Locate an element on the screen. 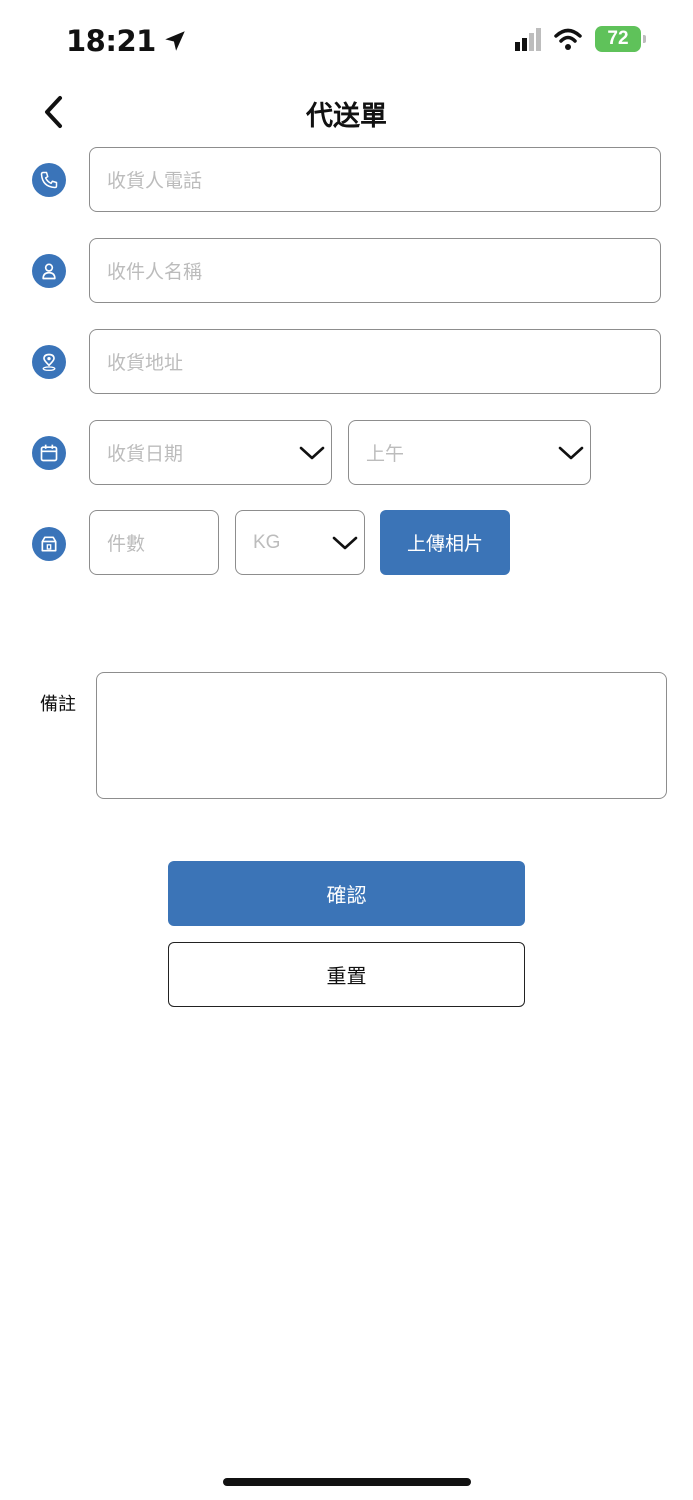  unit-select: KG is located at coordinates (300, 542).